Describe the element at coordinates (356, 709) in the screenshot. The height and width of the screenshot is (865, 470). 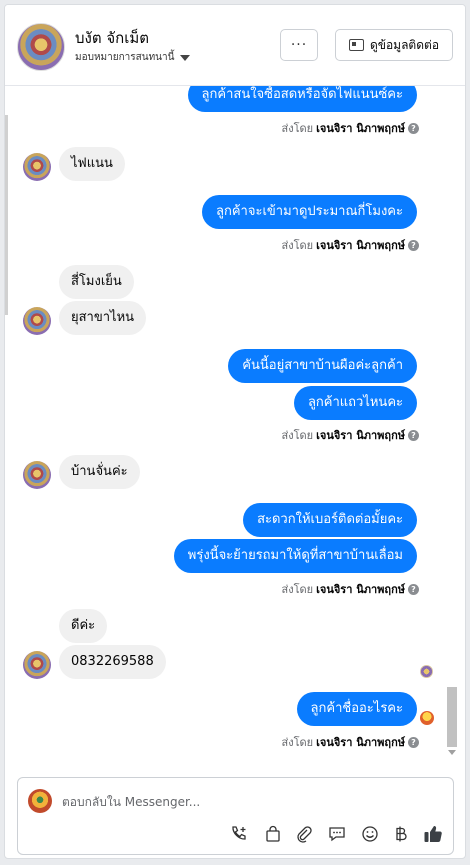
I see `outgoing-message: ลูกค้าชื่ออะไรคะ` at that location.